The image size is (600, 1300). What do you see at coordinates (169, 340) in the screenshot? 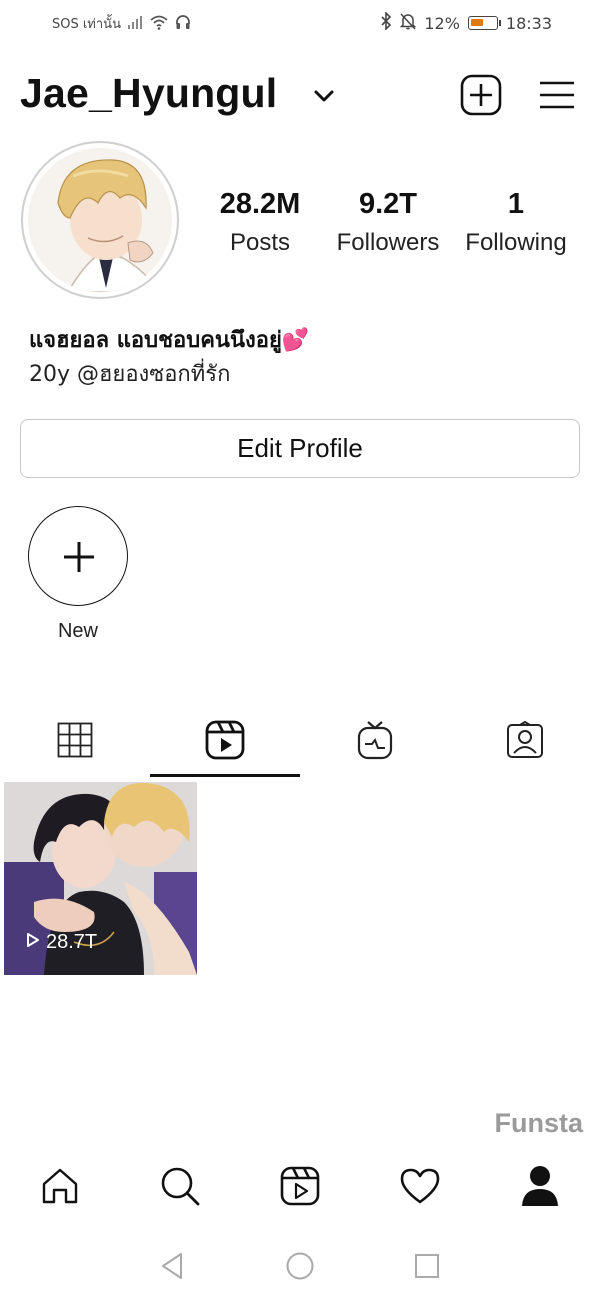
I see `bio-name: แจฮยอล แอบชอบคนนึงอยู่💕` at bounding box center [169, 340].